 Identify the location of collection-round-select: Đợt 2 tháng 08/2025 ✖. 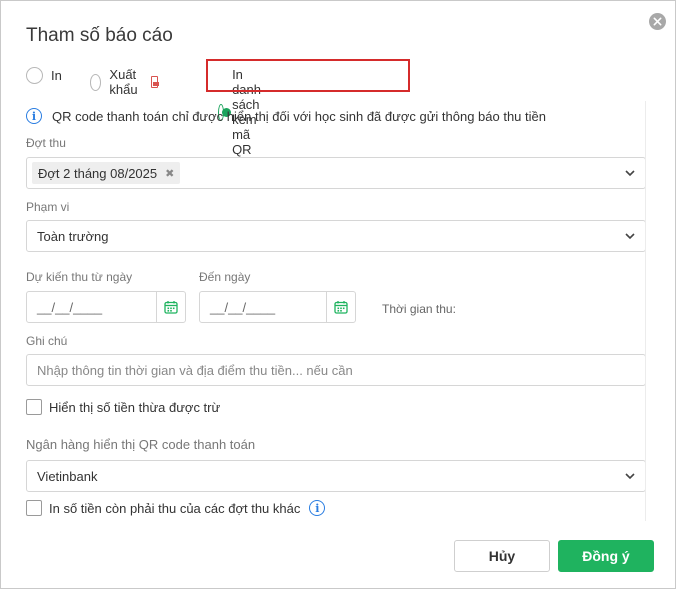
(336, 173).